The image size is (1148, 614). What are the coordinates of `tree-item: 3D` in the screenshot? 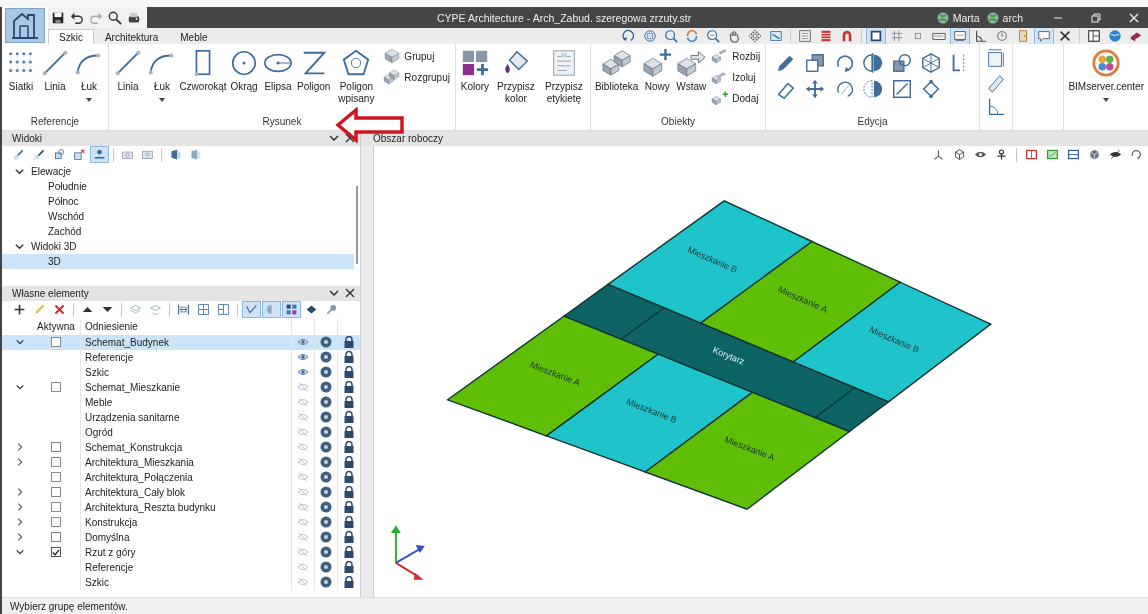 It's located at (178, 261).